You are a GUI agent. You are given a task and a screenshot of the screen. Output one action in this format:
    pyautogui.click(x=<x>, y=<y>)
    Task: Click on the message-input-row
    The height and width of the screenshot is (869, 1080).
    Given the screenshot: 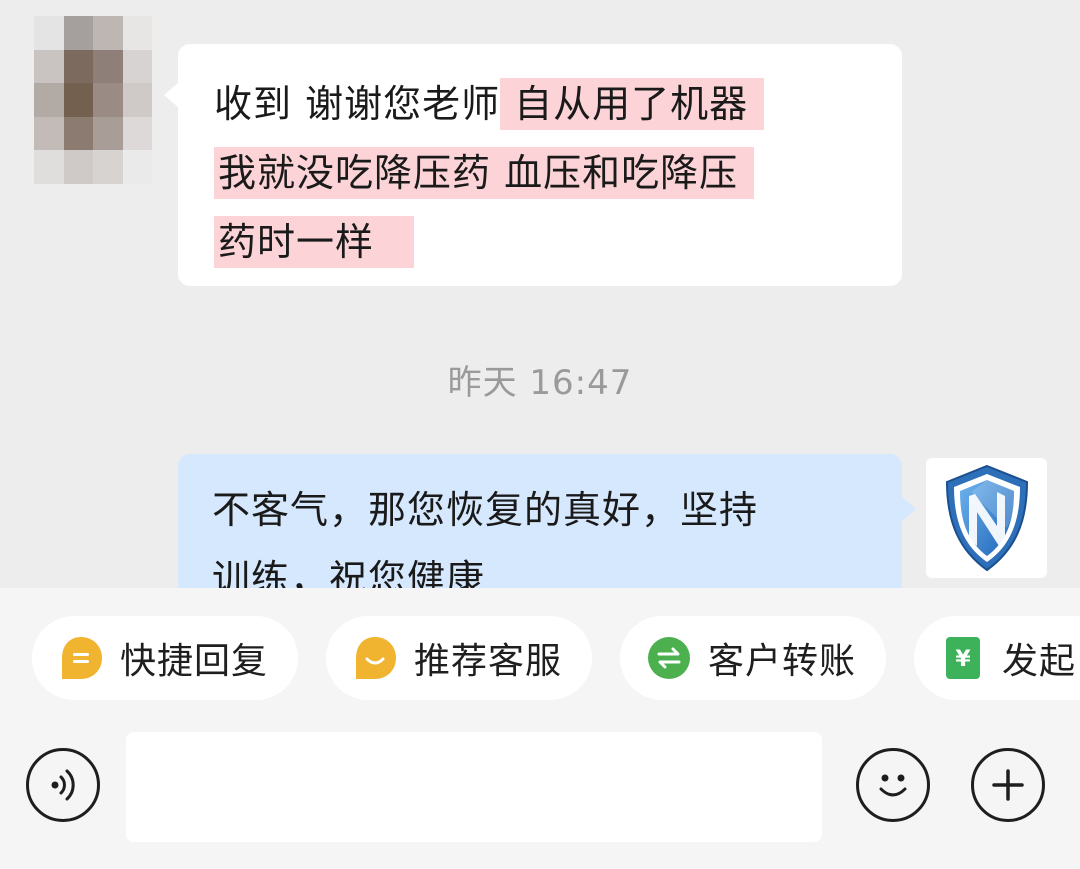 What is the action you would take?
    pyautogui.click(x=540, y=788)
    